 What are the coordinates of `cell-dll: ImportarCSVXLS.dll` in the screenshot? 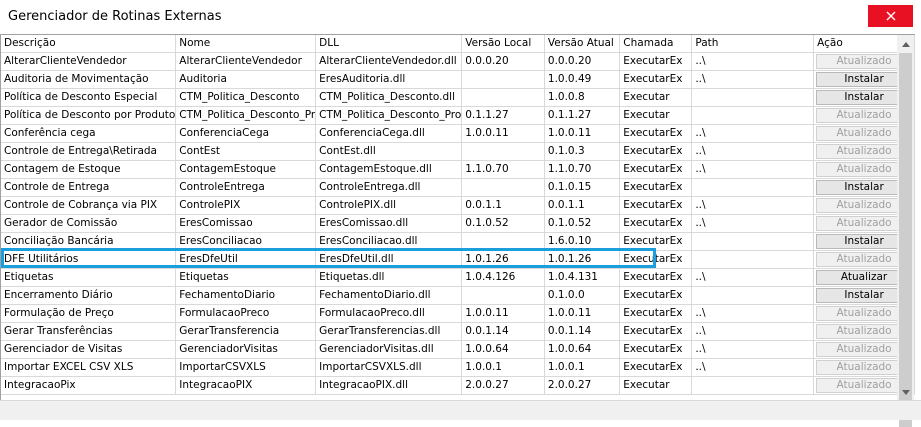 It's located at (389, 367).